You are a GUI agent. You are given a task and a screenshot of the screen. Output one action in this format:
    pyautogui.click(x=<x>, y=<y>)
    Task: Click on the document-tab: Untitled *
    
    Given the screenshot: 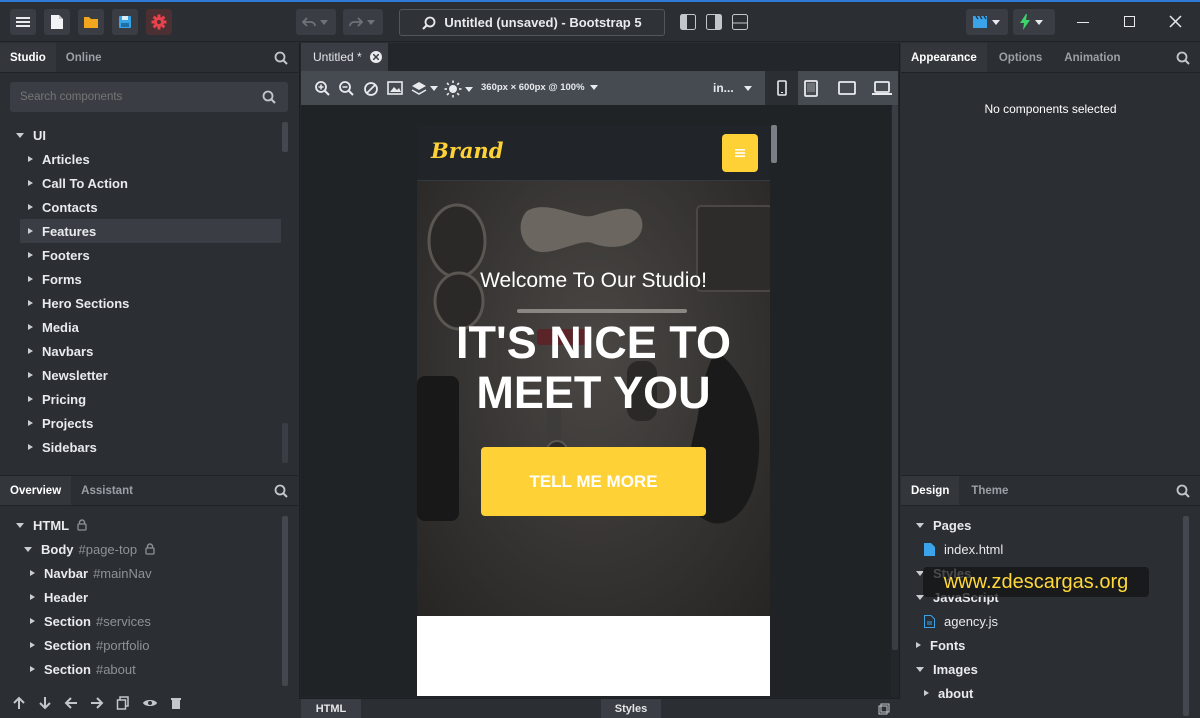 What is the action you would take?
    pyautogui.click(x=344, y=57)
    